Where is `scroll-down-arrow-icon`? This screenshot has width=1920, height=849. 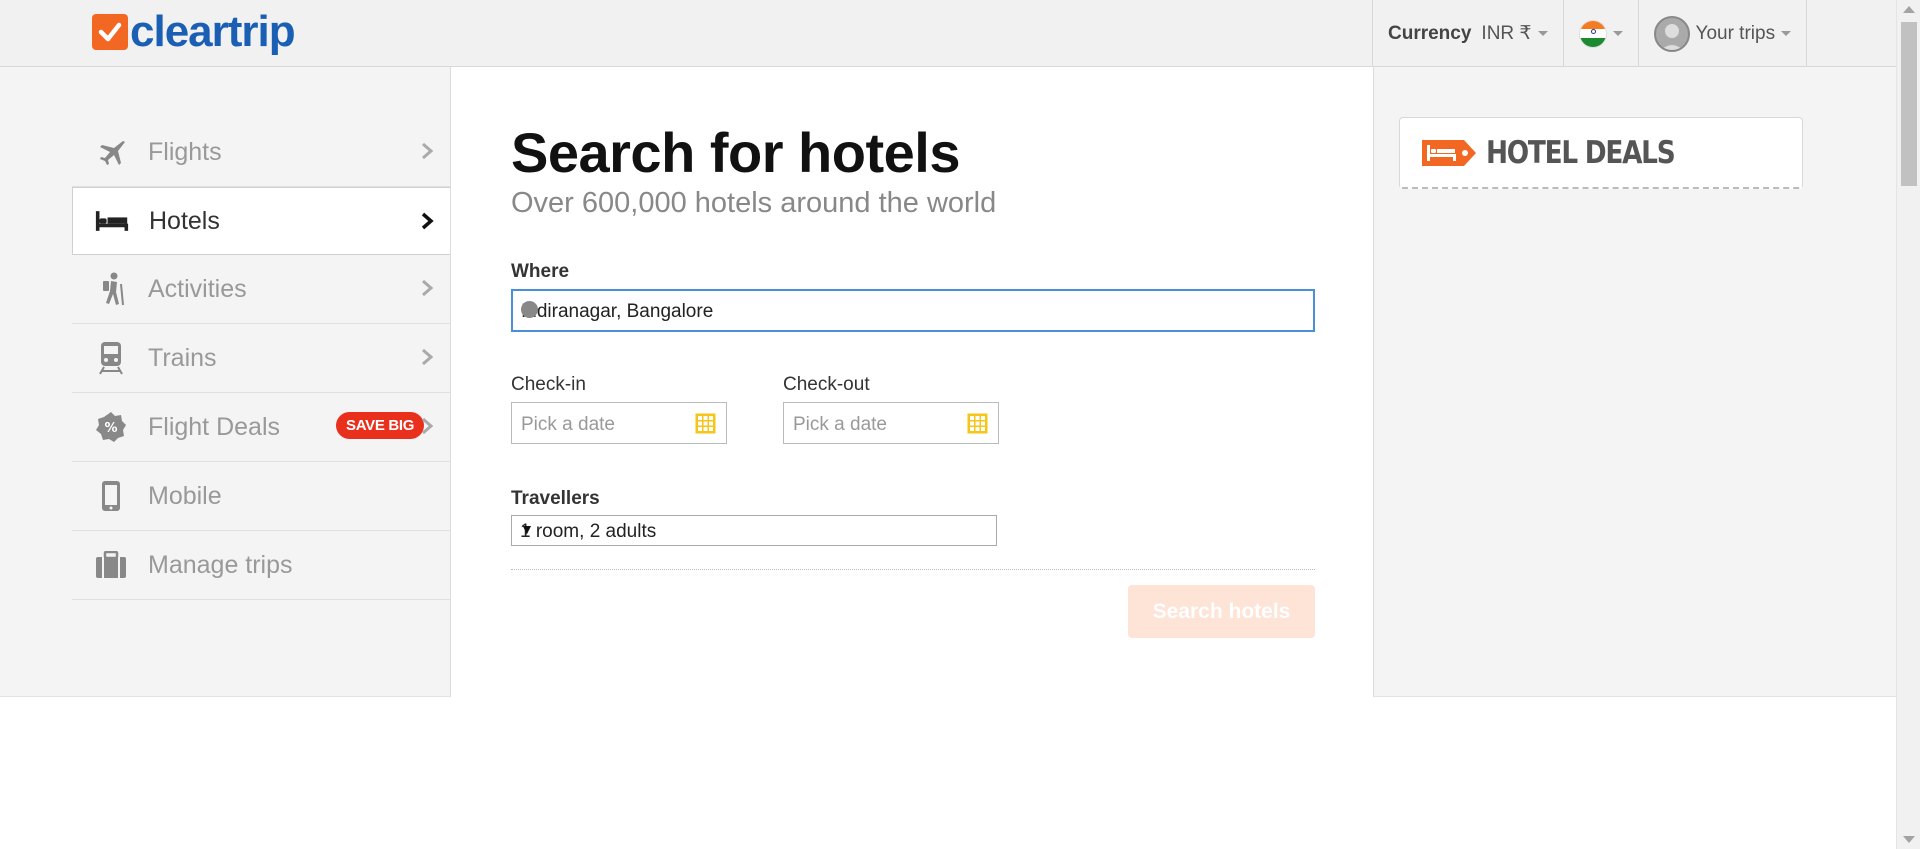 scroll-down-arrow-icon is located at coordinates (1909, 839).